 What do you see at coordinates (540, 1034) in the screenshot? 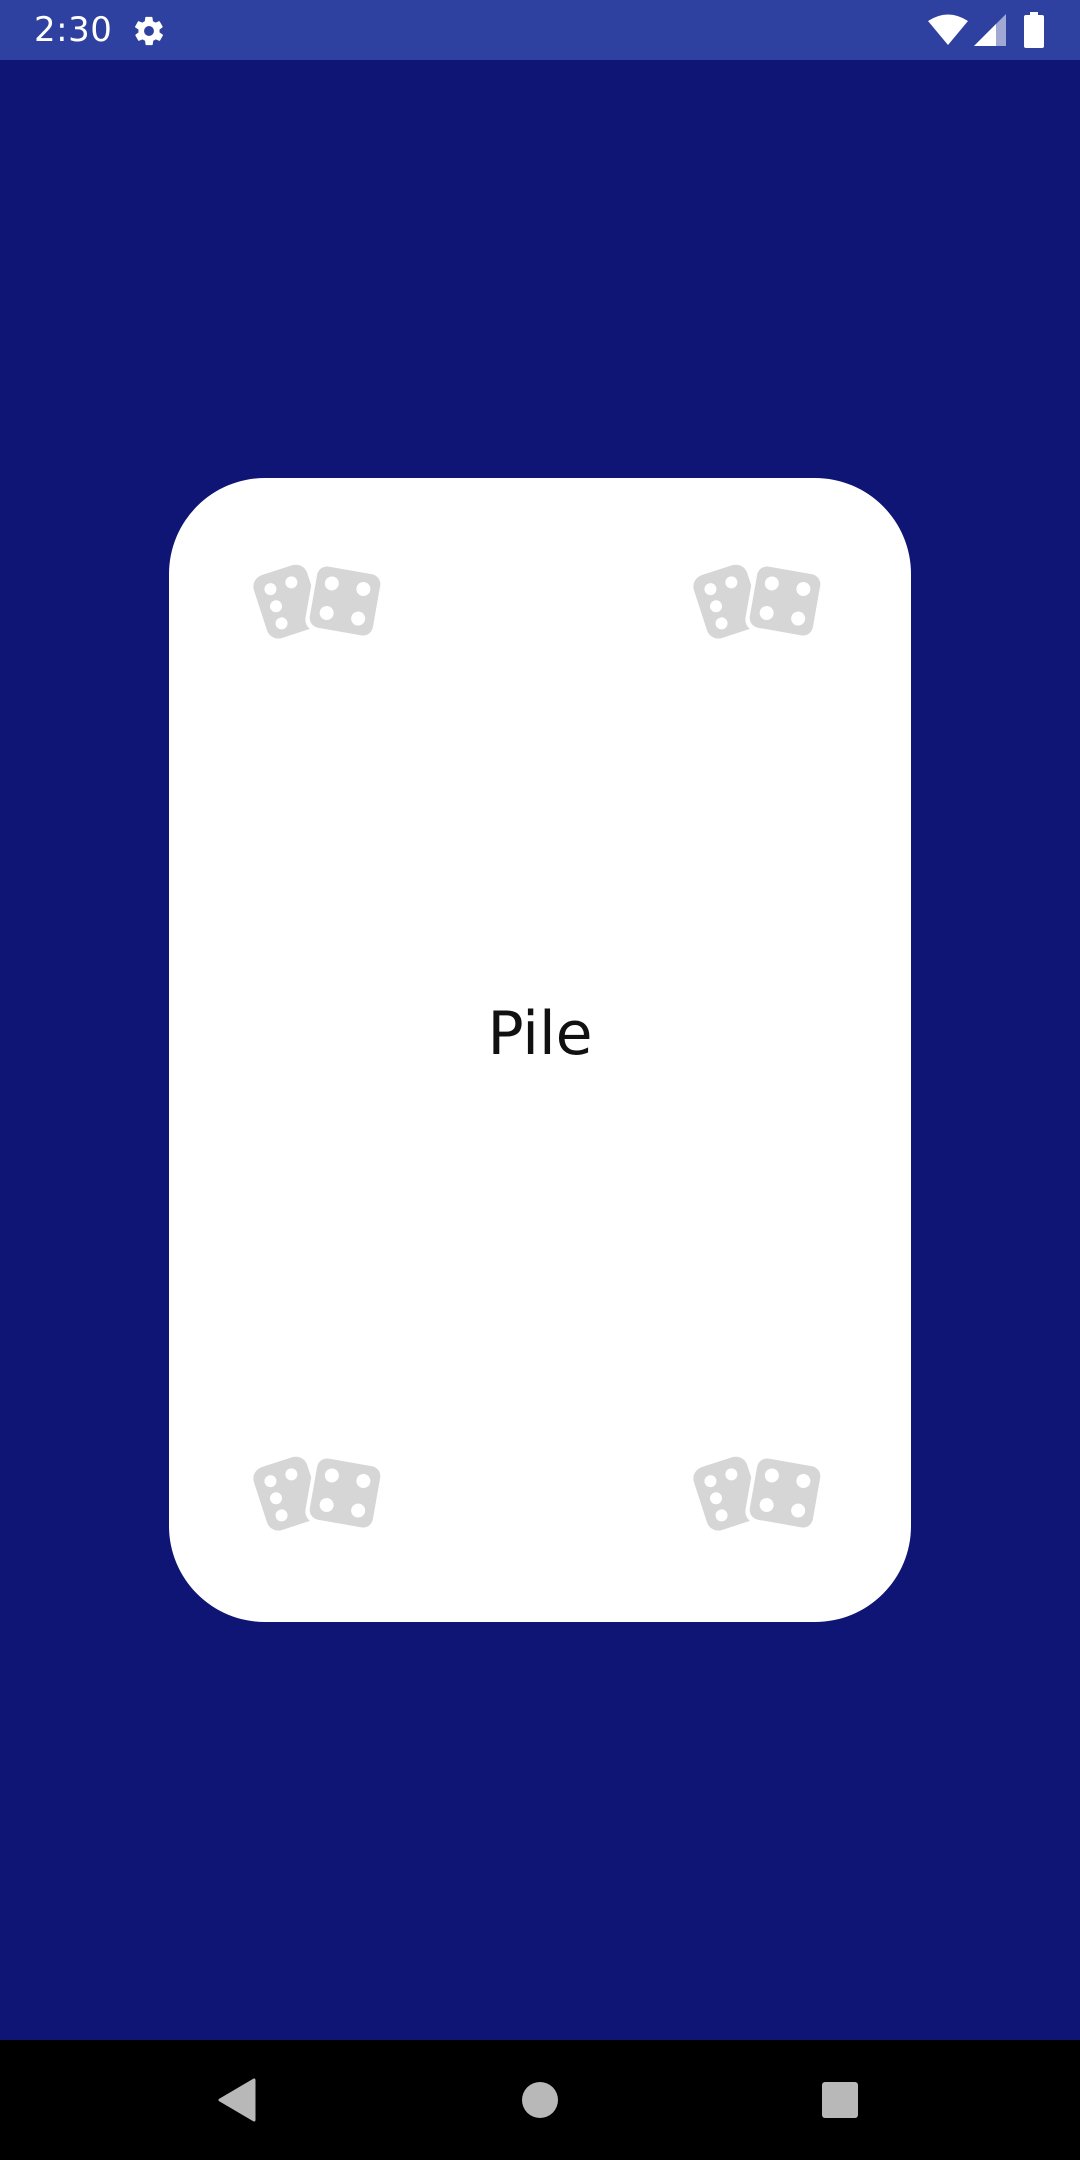
I see `card-label: Pile` at bounding box center [540, 1034].